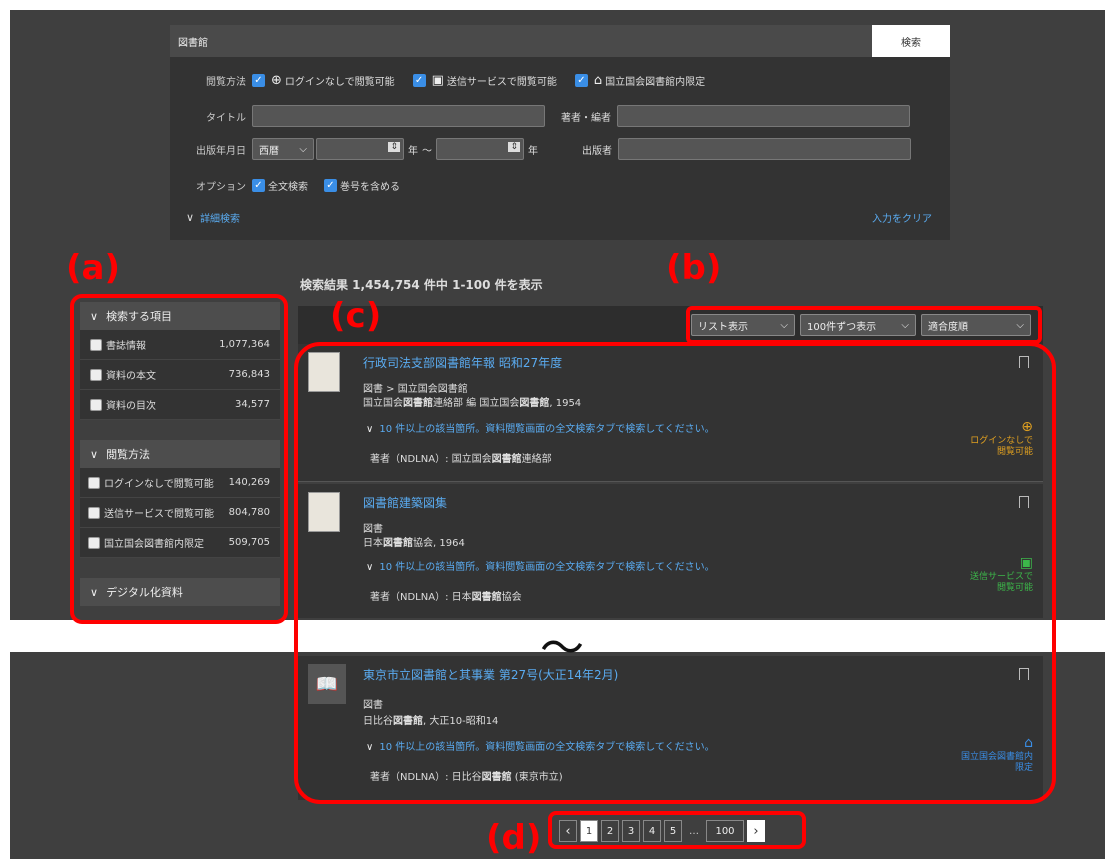 The height and width of the screenshot is (859, 1105). I want to click on access-option-transmission: 送信サービスで閲覧可能, so click(501, 82).